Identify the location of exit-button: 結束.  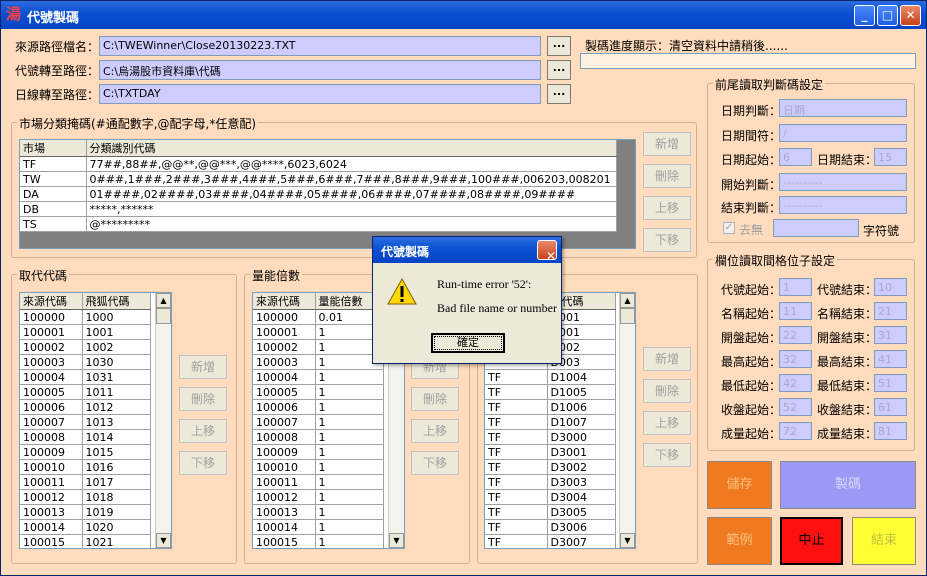
(884, 541).